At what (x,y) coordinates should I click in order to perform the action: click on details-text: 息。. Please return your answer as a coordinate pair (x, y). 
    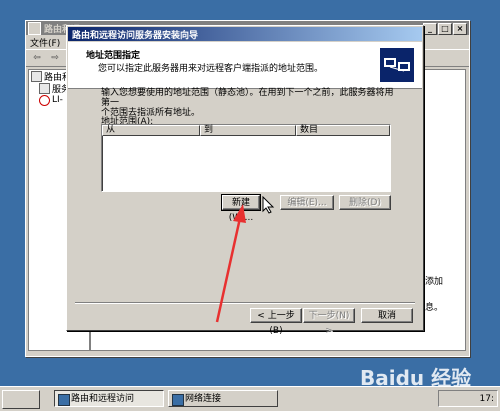
    Looking at the image, I should click on (433, 308).